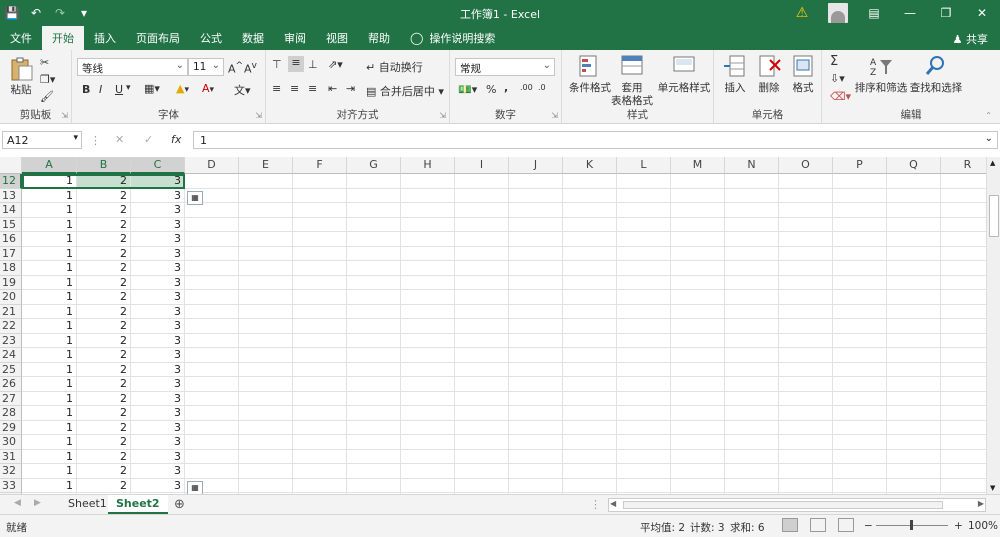 This screenshot has height=537, width=1000. What do you see at coordinates (276, 88) in the screenshot?
I see `align-left-icon: ≡` at bounding box center [276, 88].